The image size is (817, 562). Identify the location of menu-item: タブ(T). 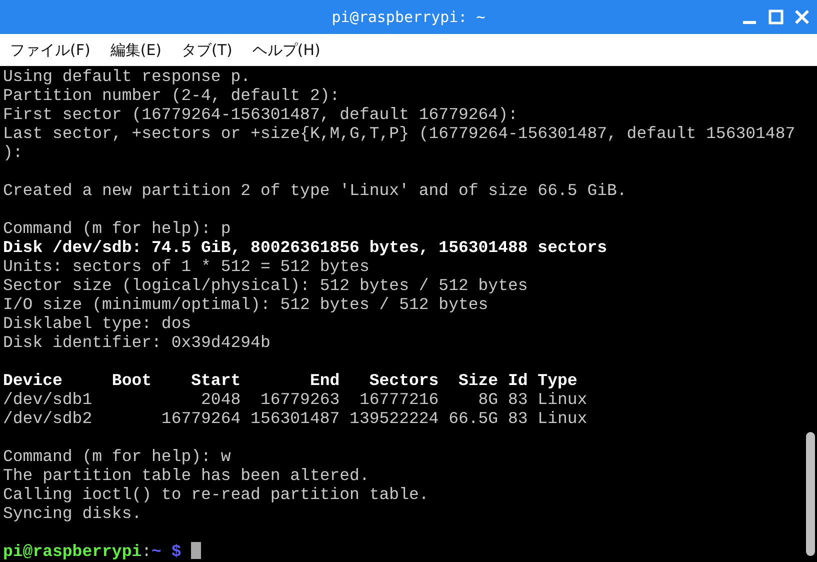
(207, 50).